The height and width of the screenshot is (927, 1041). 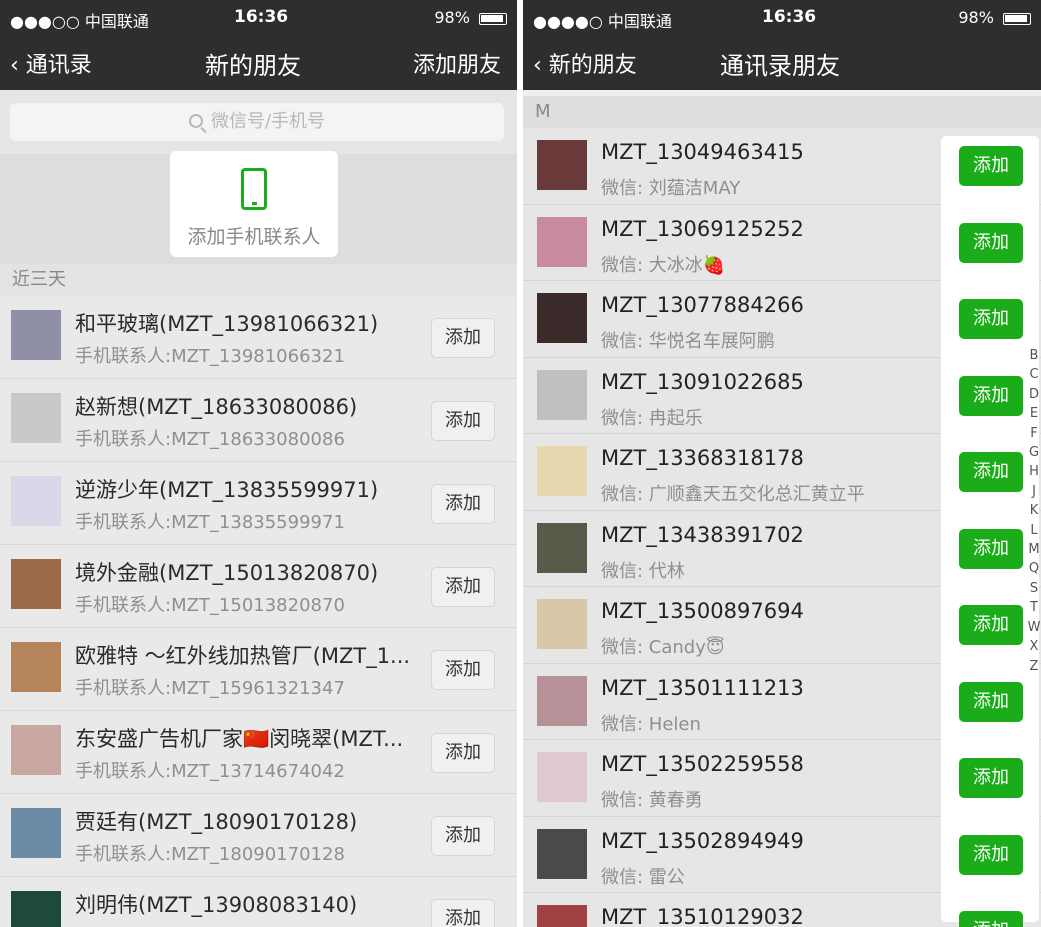 I want to click on contact-sub: 微信: 刘蕴洁MAY, so click(x=671, y=188).